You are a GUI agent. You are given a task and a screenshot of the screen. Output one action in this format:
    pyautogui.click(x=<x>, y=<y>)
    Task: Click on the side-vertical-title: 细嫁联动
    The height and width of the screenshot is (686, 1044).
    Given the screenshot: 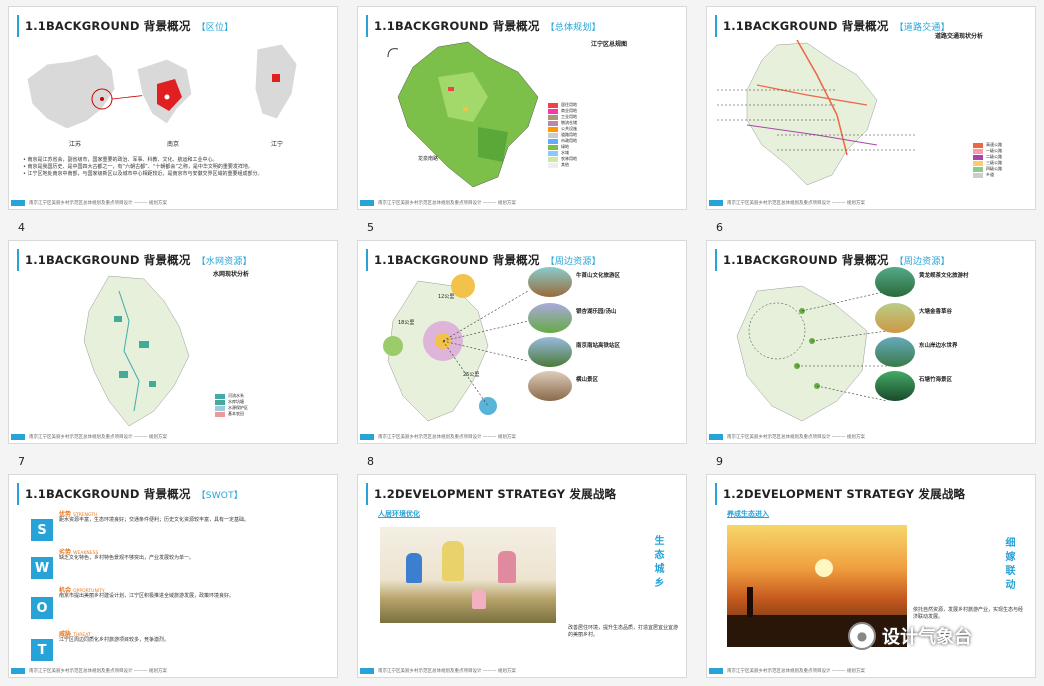 What is the action you would take?
    pyautogui.click(x=1008, y=565)
    